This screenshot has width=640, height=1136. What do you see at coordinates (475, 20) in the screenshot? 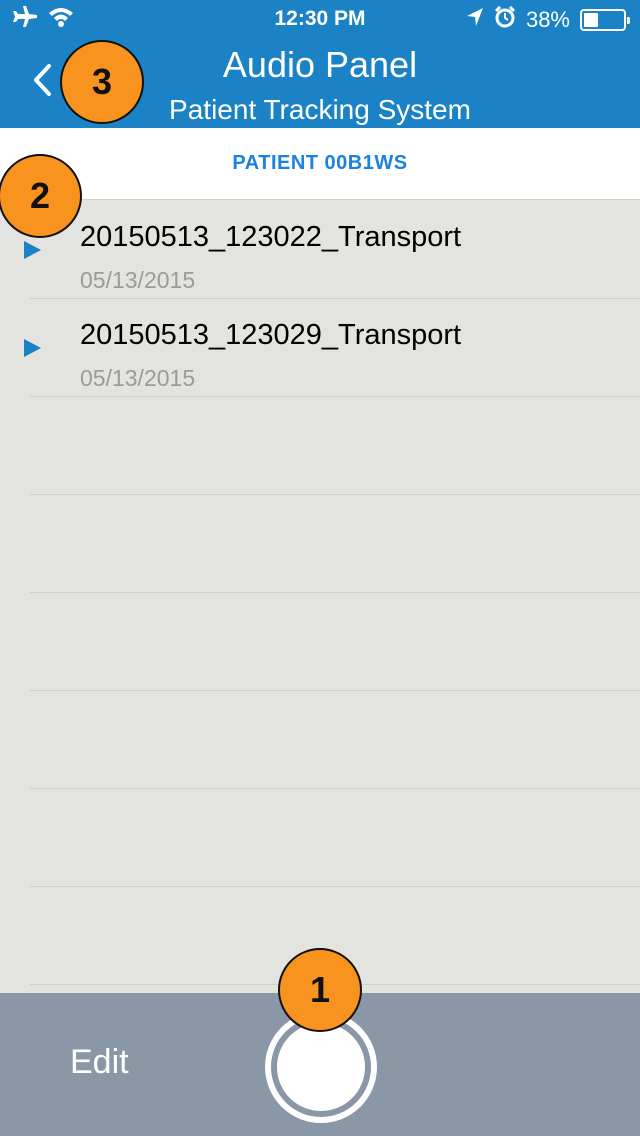
I see `location-icon` at bounding box center [475, 20].